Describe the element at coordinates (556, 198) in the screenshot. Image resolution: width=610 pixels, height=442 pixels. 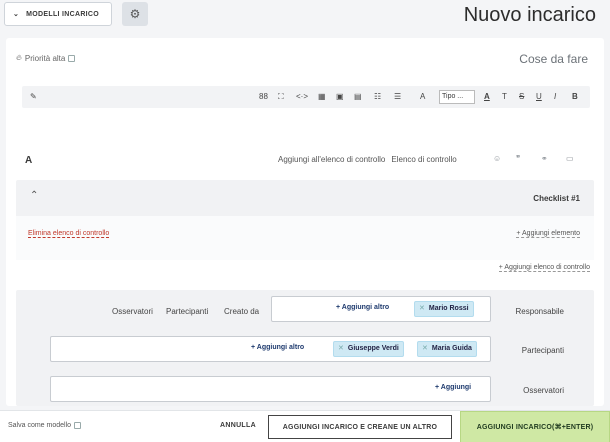
I see `checklist-title: Checklist #1` at that location.